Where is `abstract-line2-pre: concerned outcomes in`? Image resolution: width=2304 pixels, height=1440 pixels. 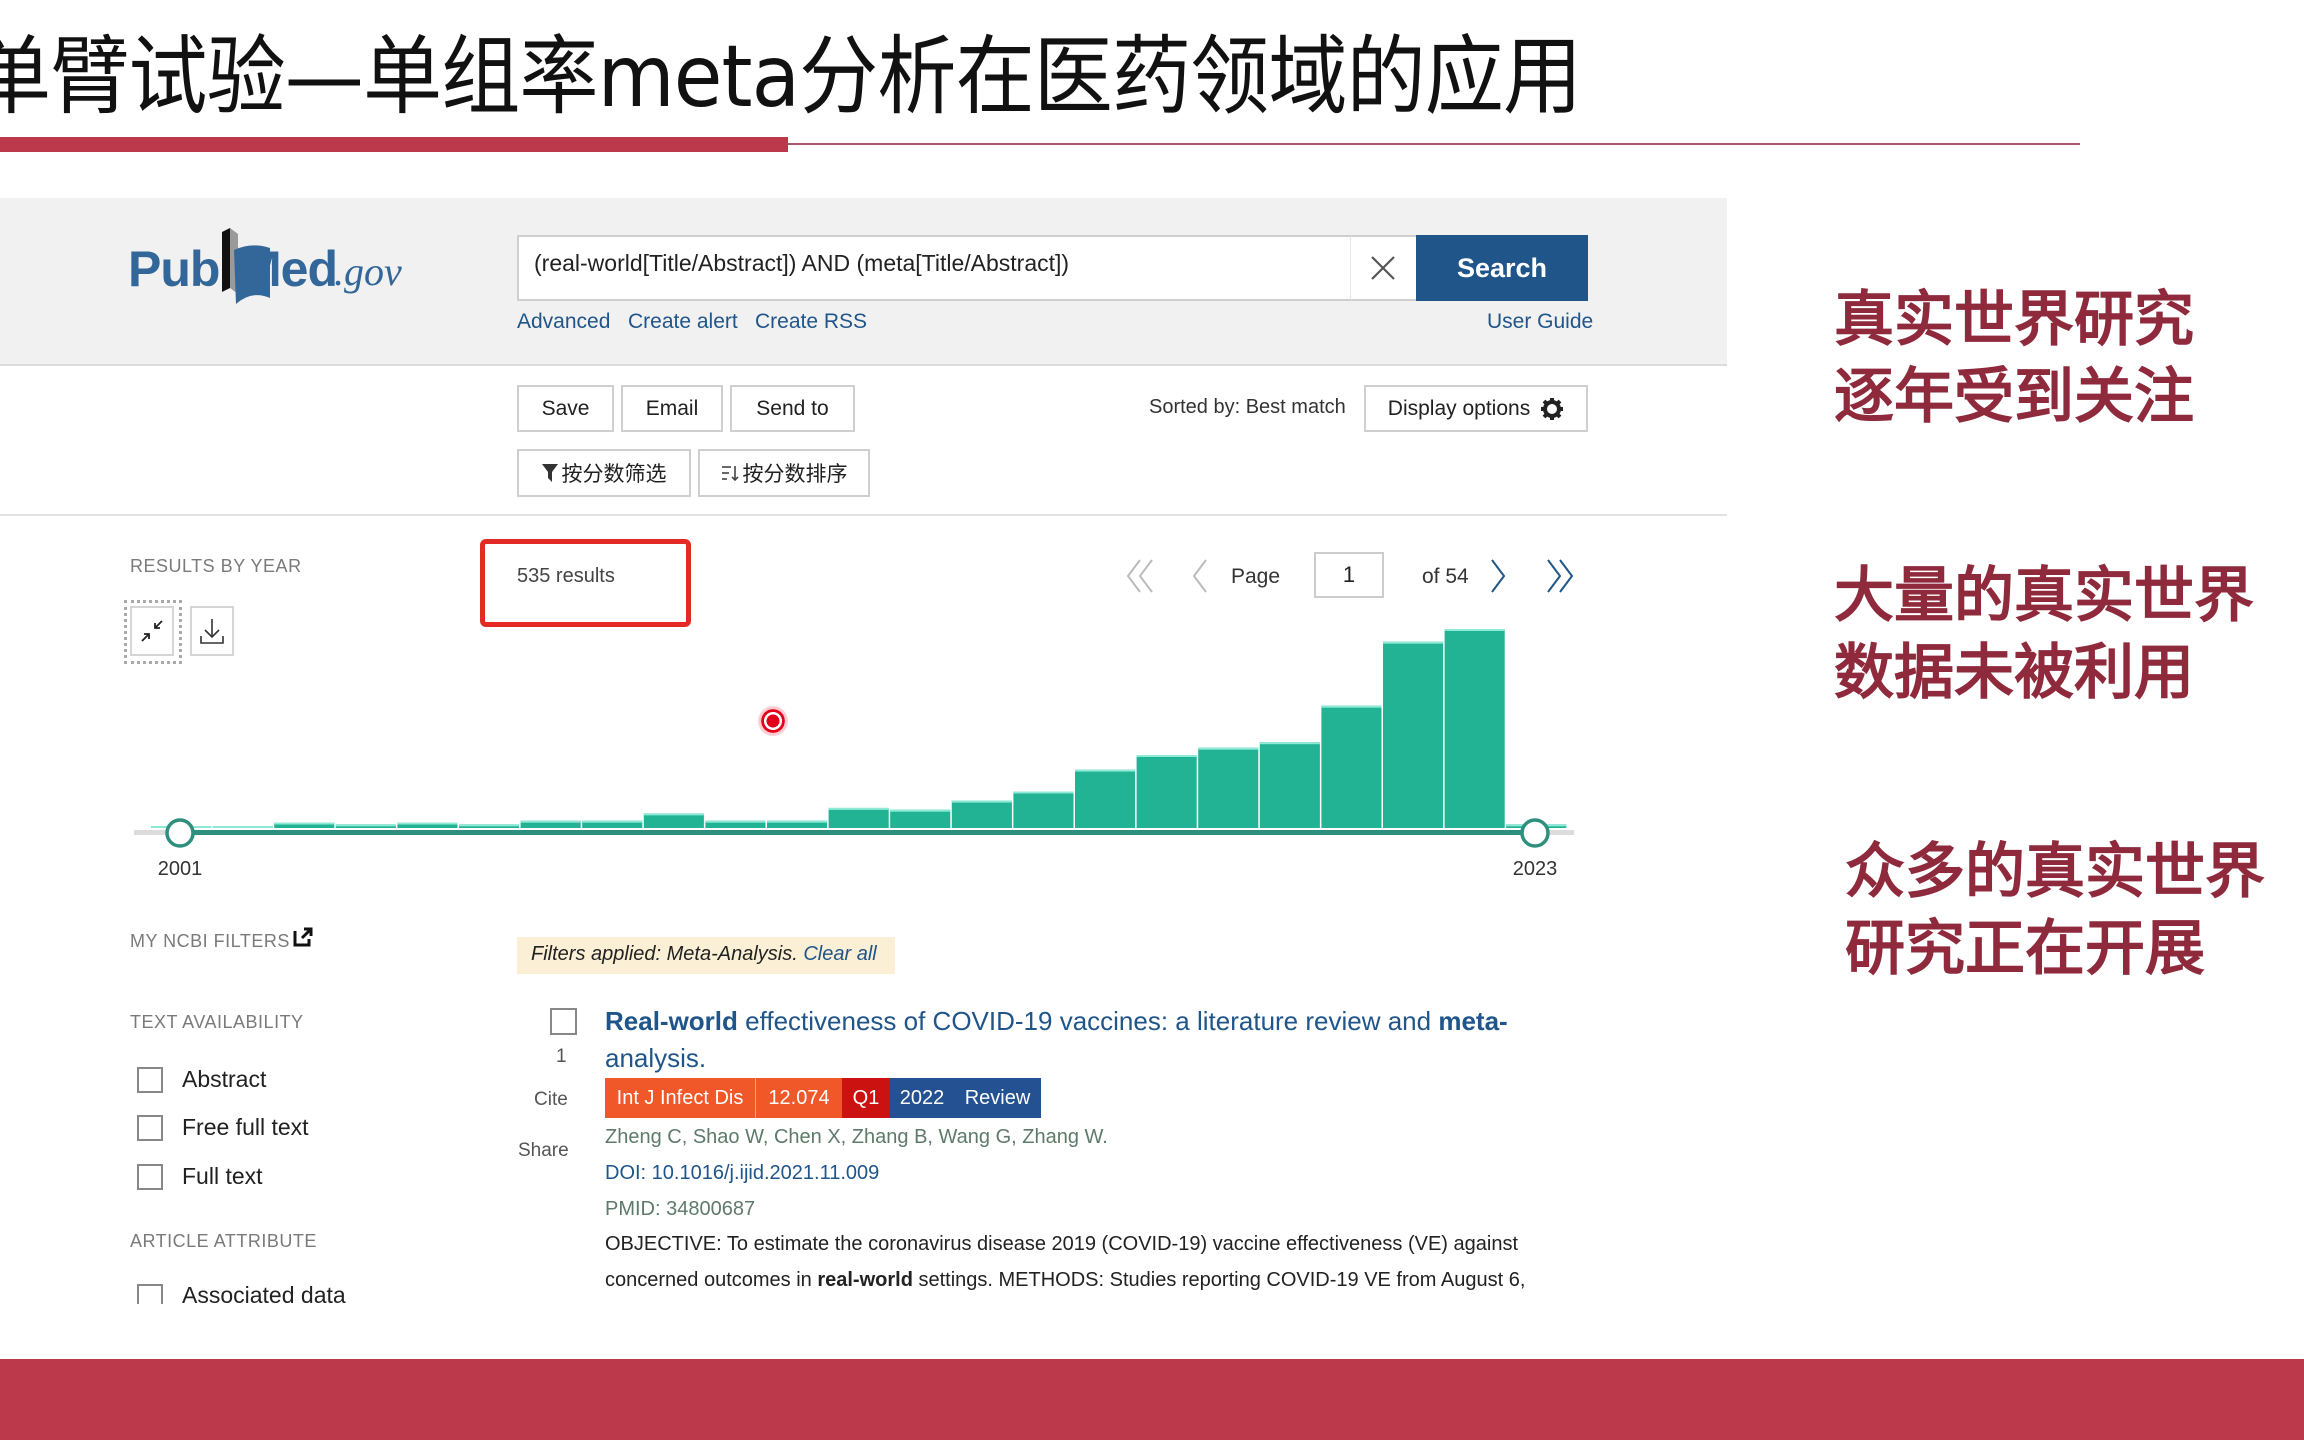 abstract-line2-pre: concerned outcomes in is located at coordinates (711, 1280).